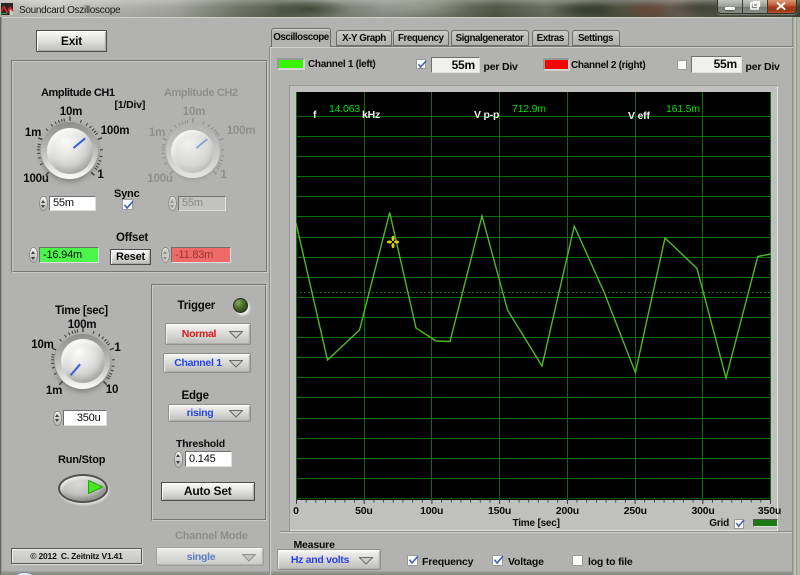 This screenshot has height=575, width=800. What do you see at coordinates (486, 115) in the screenshot?
I see `svg-text: V p-p` at bounding box center [486, 115].